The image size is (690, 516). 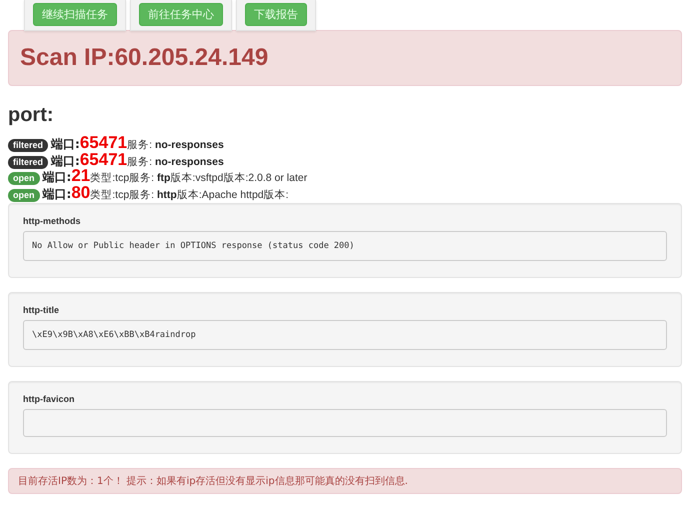 I want to click on scan-title: Scan IP:60.205.24.149, so click(x=145, y=58).